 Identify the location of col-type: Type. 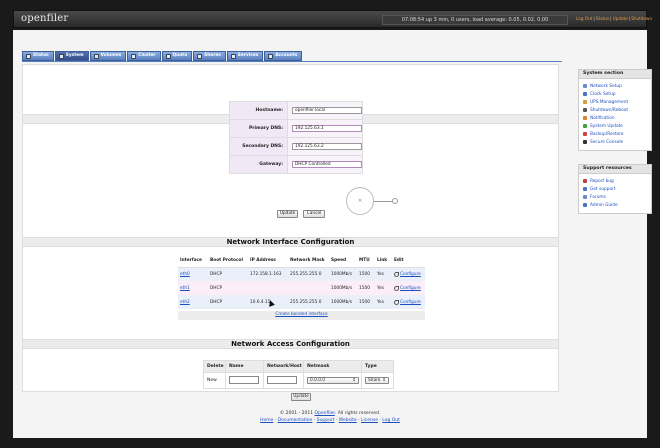
(377, 366).